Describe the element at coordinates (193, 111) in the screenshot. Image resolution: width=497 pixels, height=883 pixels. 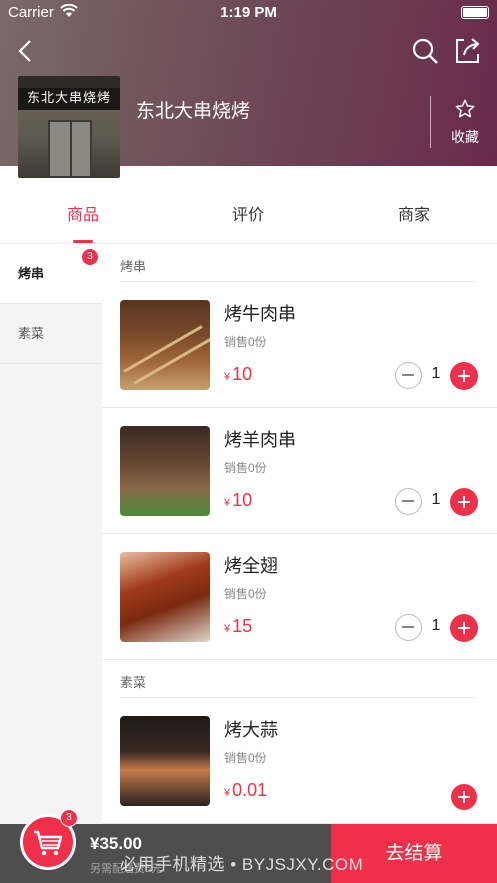
I see `shop-name: 东北大串烧烤` at that location.